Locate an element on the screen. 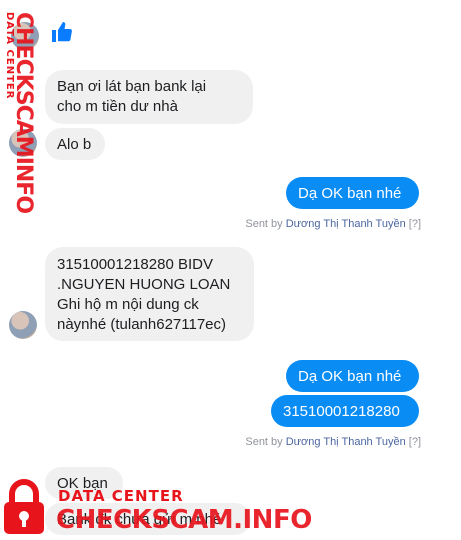 The height and width of the screenshot is (540, 461). watermark-side: DATA CENTER CHECKSCAMINFO is located at coordinates (22, 106).